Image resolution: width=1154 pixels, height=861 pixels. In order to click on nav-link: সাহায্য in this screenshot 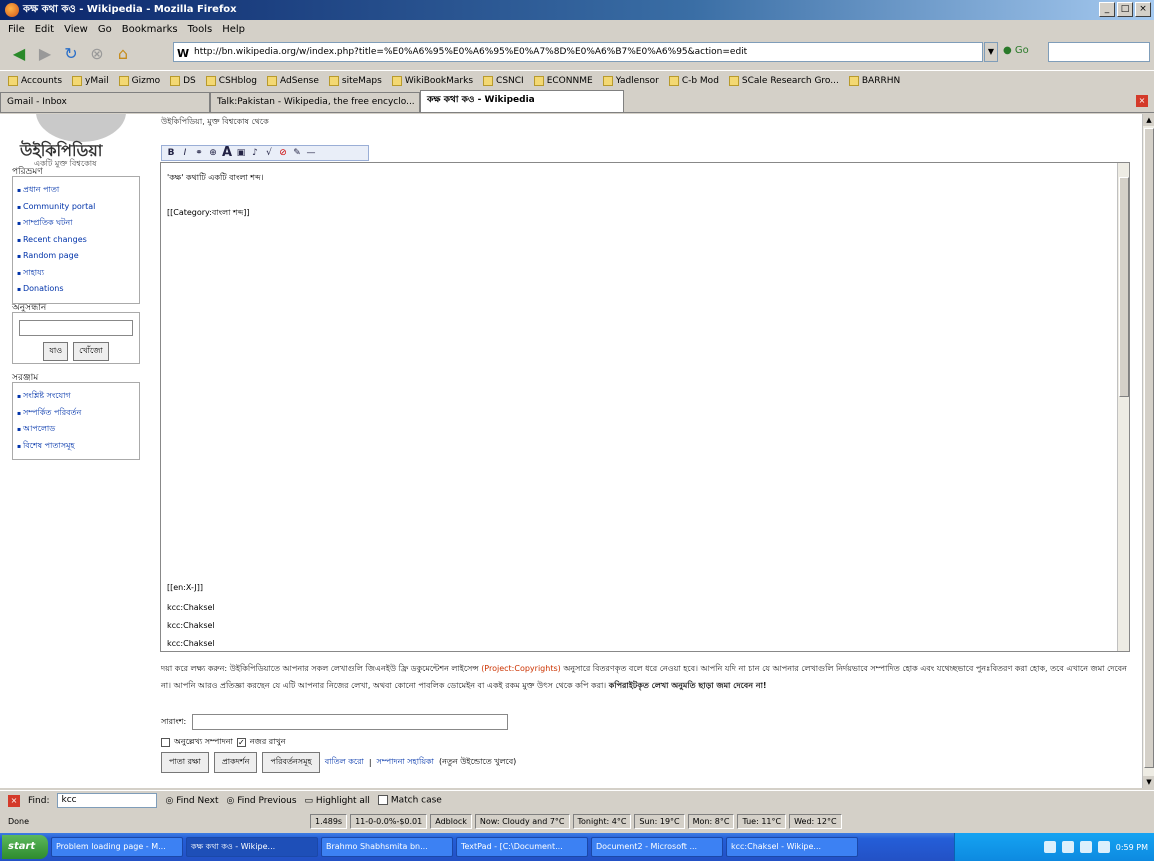, I will do `click(76, 273)`.